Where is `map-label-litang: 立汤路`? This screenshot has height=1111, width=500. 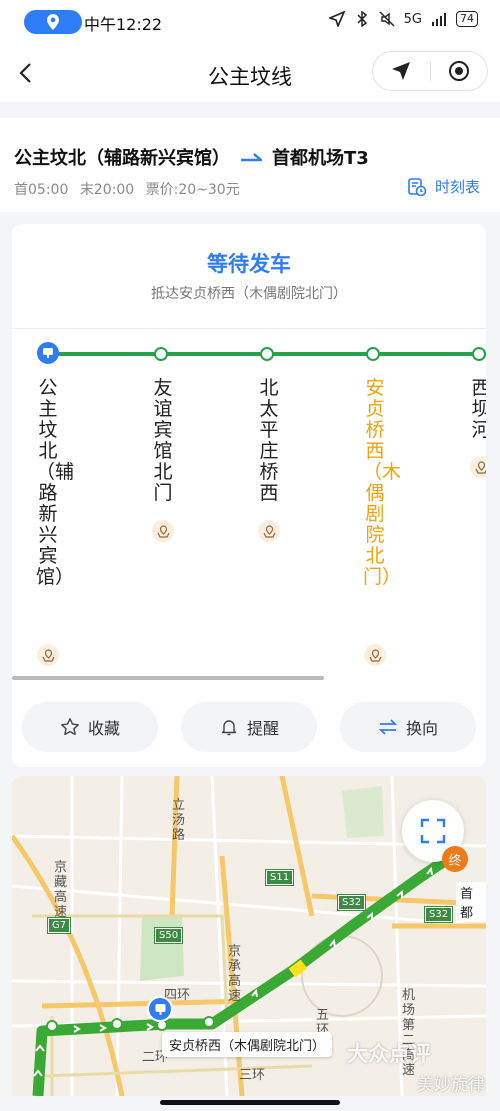 map-label-litang: 立汤路 is located at coordinates (179, 820).